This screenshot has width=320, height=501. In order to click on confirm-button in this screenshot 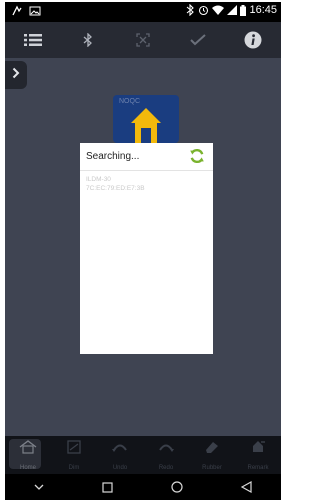, I will do `click(198, 40)`.